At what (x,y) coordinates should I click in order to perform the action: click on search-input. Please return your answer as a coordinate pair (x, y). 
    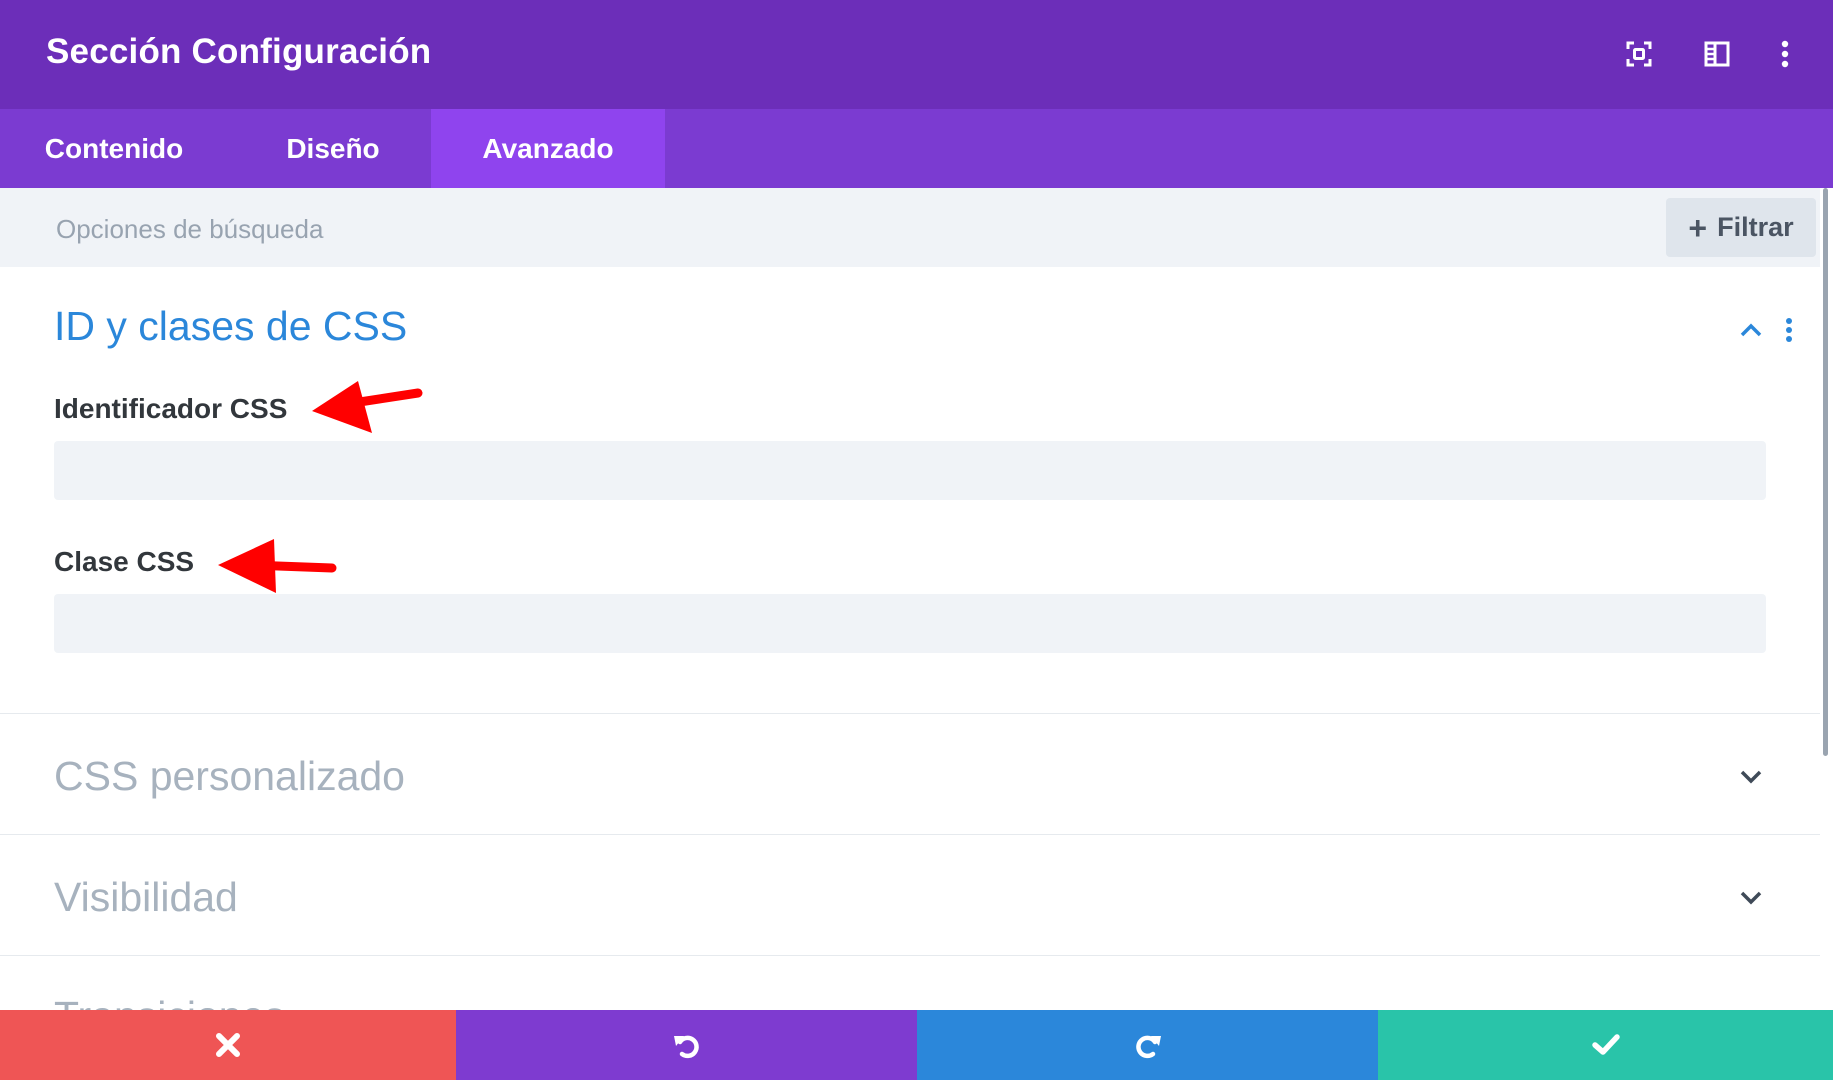
    Looking at the image, I should click on (606, 229).